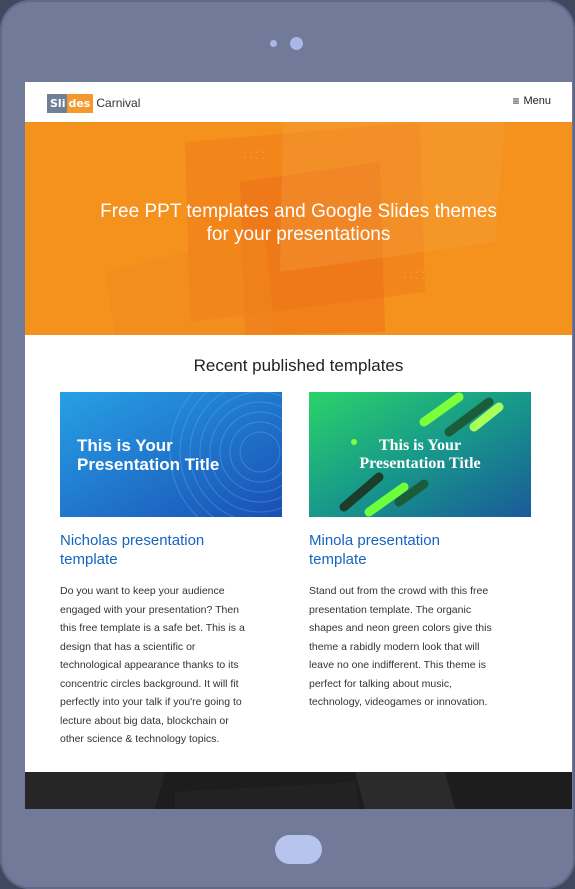 The image size is (575, 889). I want to click on description-line: lecture about big data, blockchain or, so click(144, 720).